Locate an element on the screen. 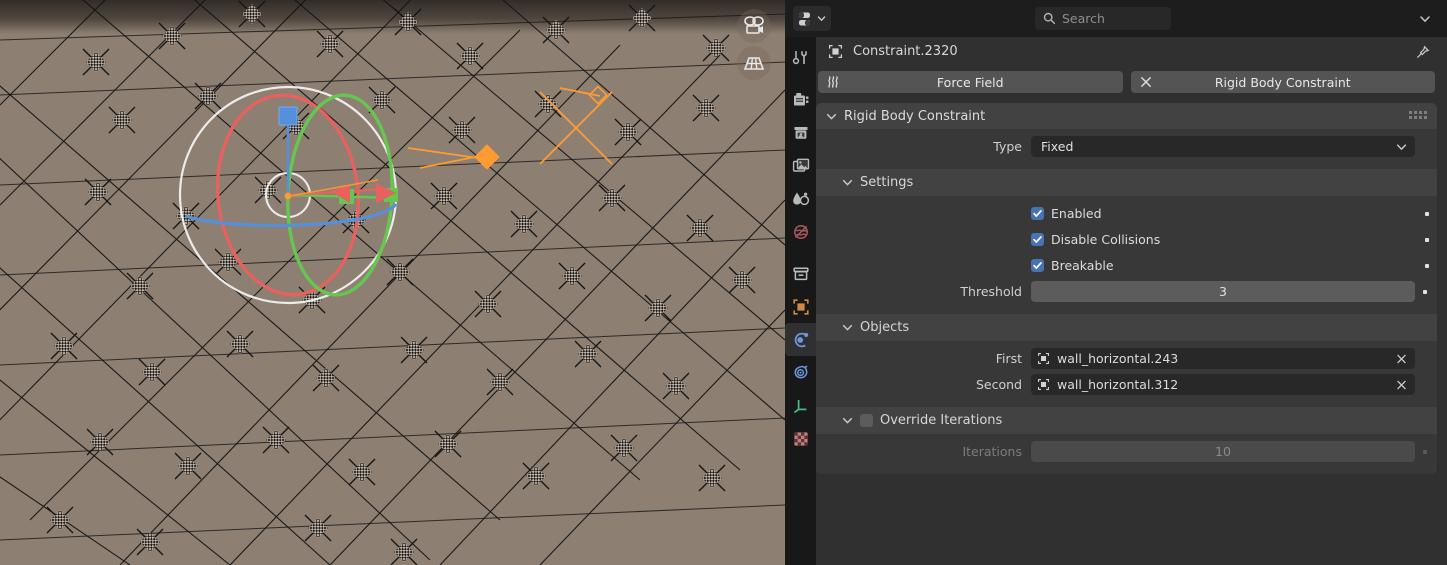 This screenshot has height=565, width=1447. settings-subpanel-header: Settings is located at coordinates (1126, 182).